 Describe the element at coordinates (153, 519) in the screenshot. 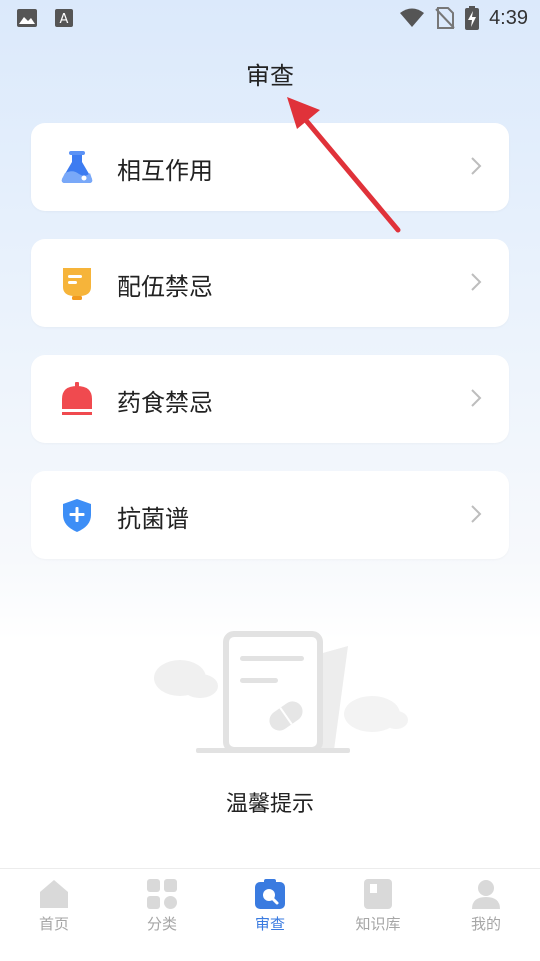

I see `menu-item-label: 抗菌谱` at that location.